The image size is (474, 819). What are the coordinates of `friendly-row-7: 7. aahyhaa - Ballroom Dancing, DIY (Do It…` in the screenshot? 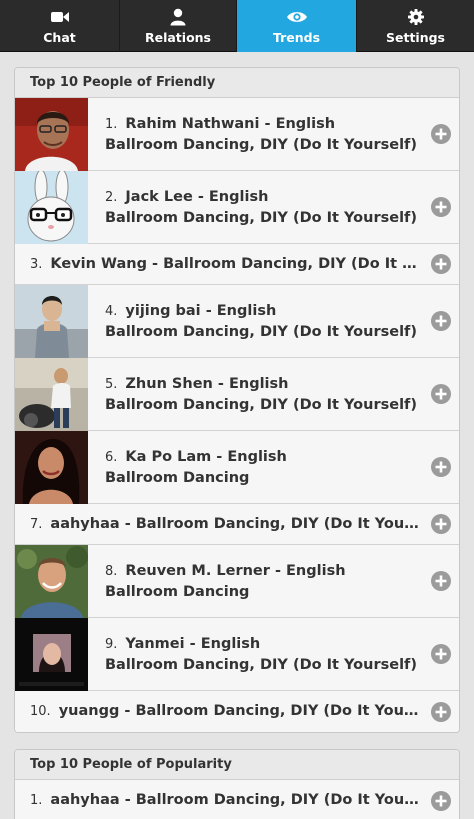 It's located at (237, 524).